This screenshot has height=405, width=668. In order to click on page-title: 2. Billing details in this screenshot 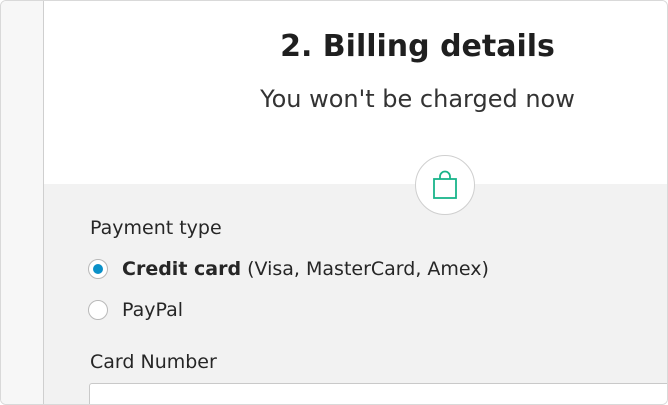, I will do `click(417, 46)`.